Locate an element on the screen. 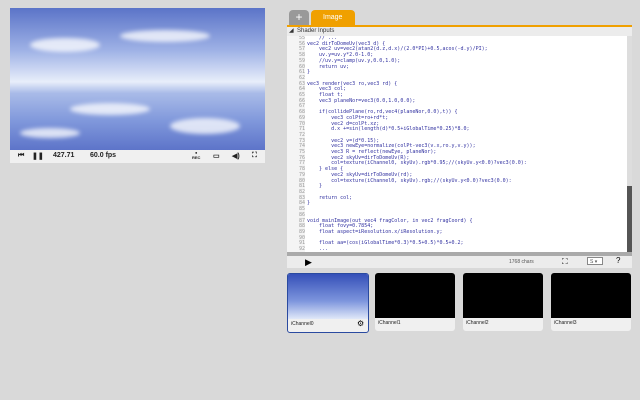 The height and width of the screenshot is (400, 640). channel-1: iChannel1 is located at coordinates (415, 302).